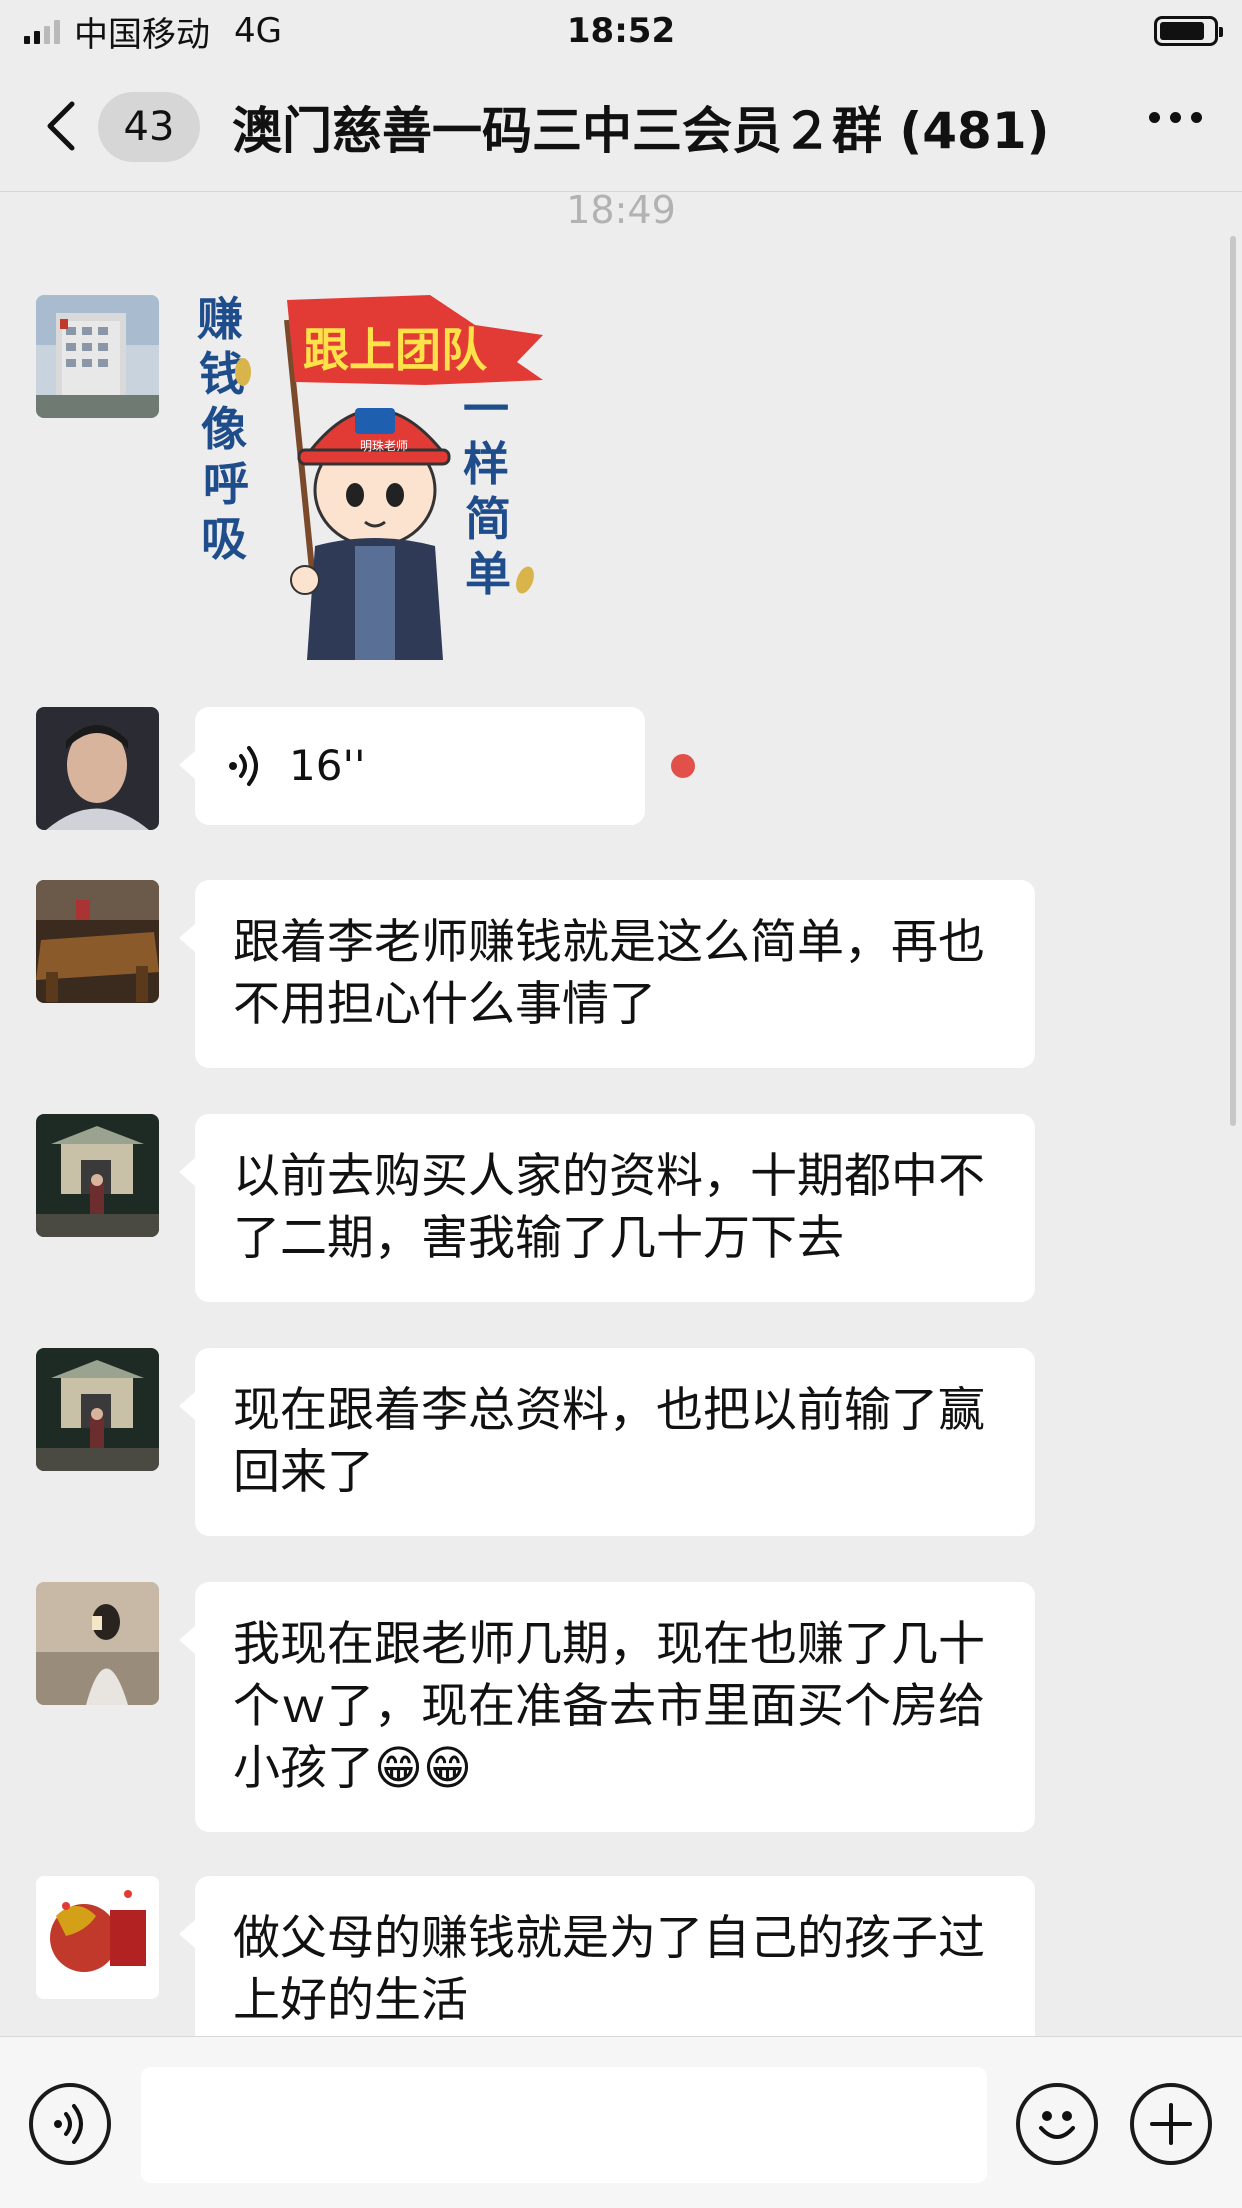 The width and height of the screenshot is (1242, 2208). What do you see at coordinates (488, 519) in the screenshot?
I see `svg-text: 简` at bounding box center [488, 519].